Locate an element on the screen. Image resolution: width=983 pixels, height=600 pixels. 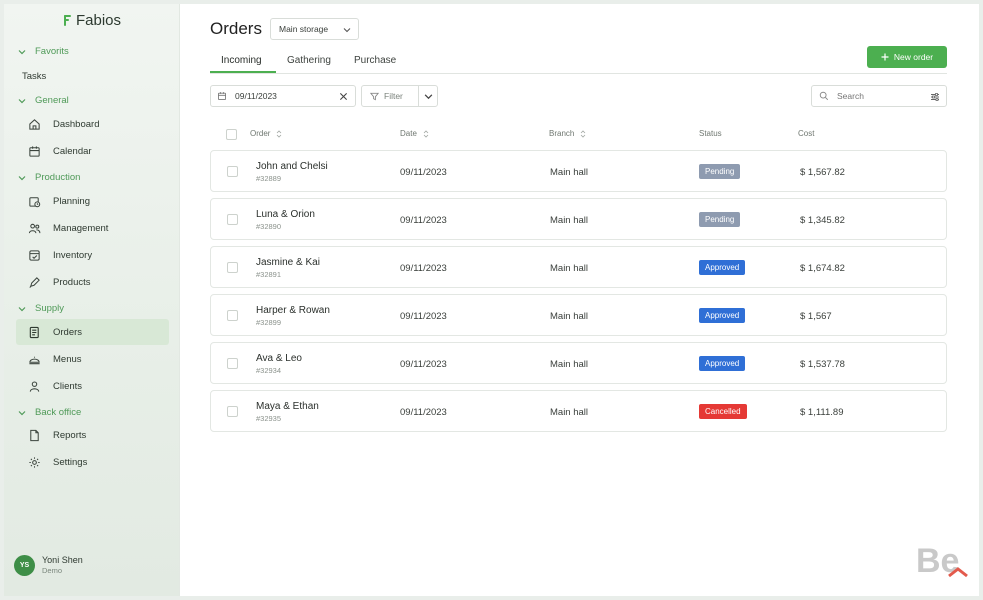
select-all-checkbox is located at coordinates (231, 134).